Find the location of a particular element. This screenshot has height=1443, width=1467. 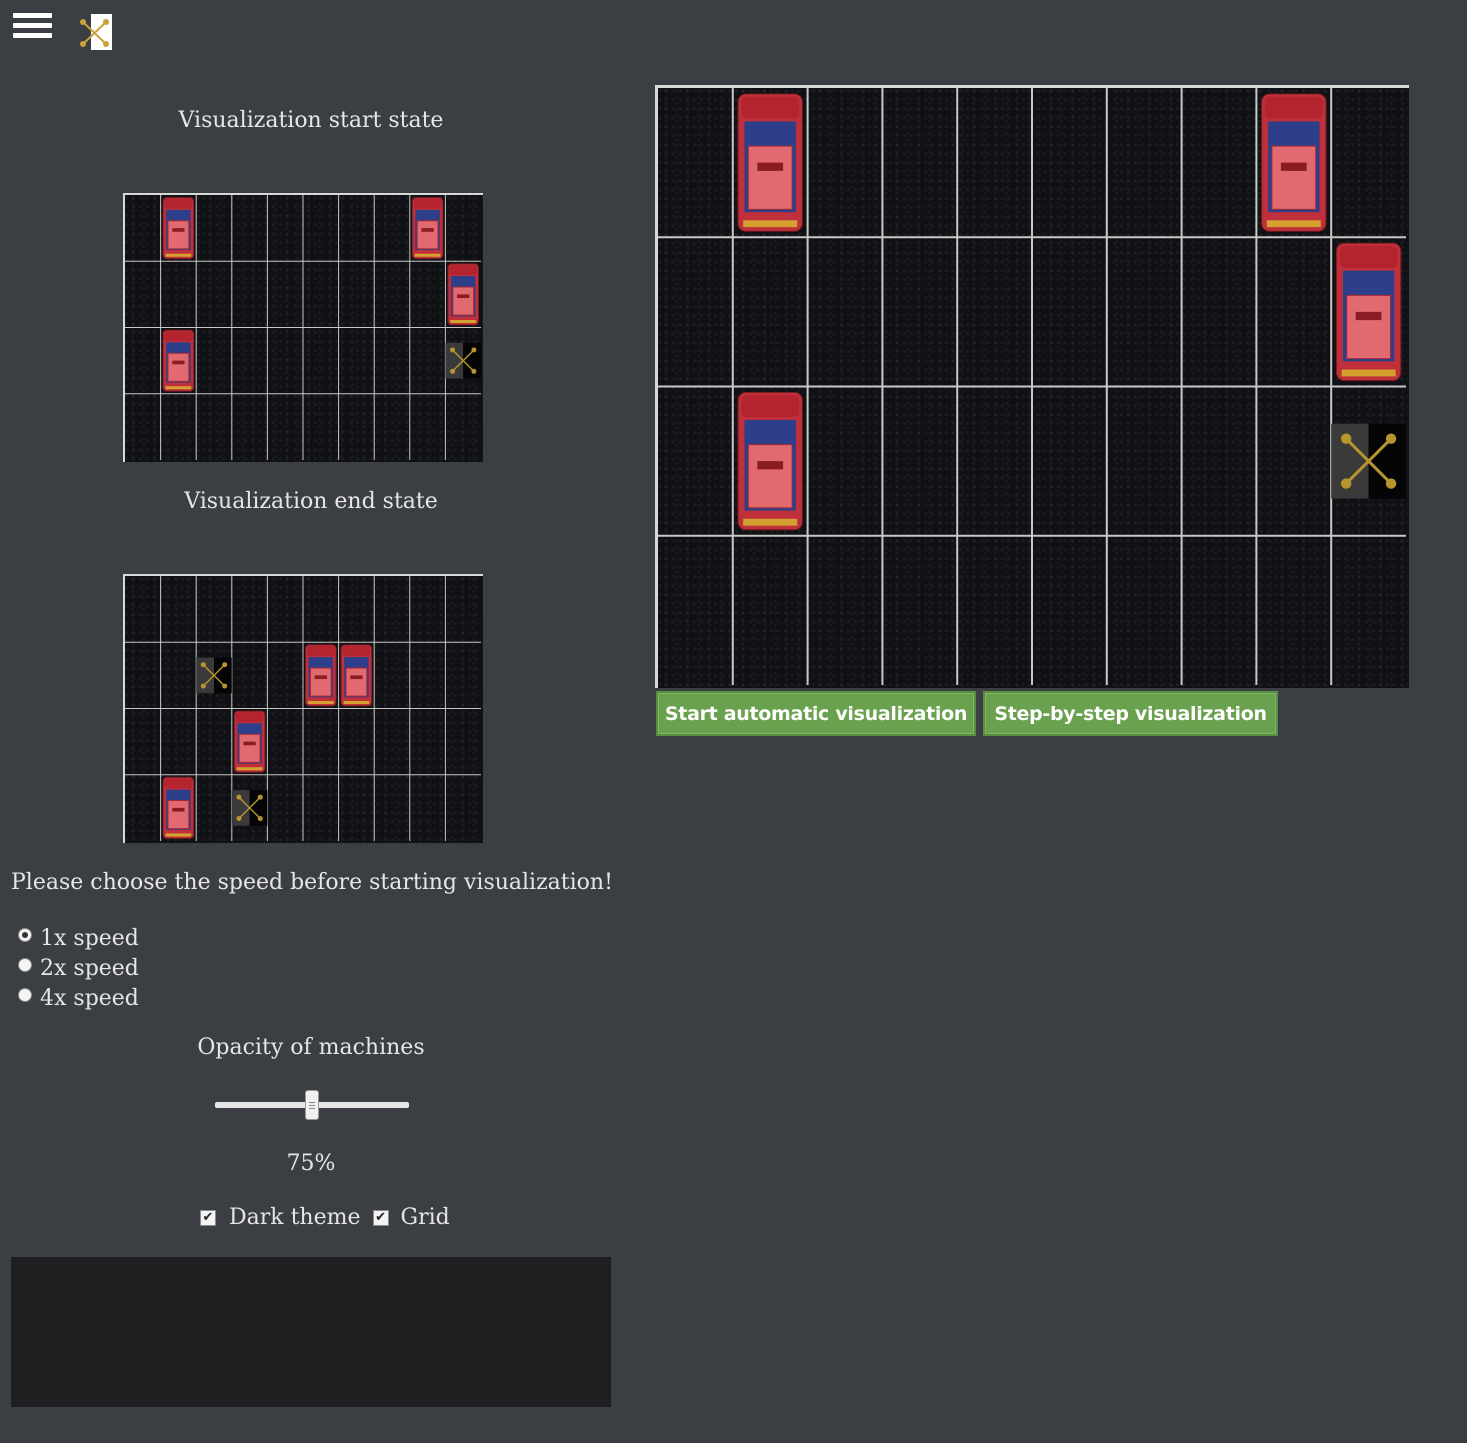

speed-option-label: 1x speed is located at coordinates (89, 938).